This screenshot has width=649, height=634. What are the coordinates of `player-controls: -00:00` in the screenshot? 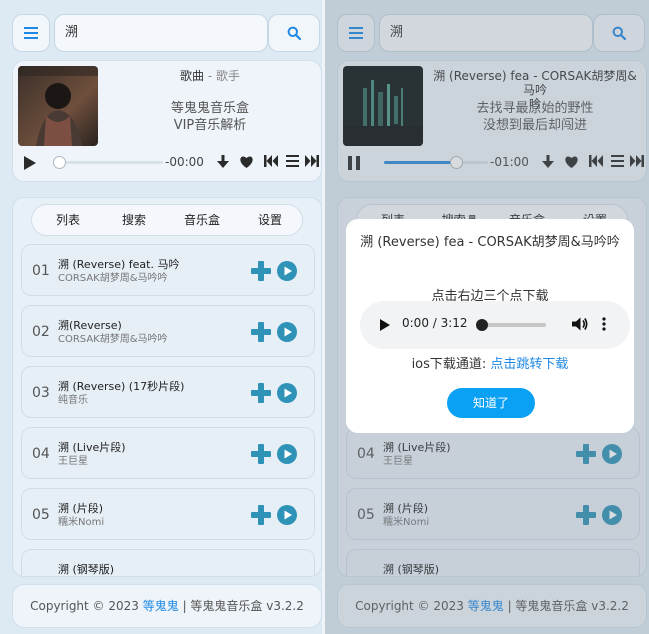 It's located at (170, 163).